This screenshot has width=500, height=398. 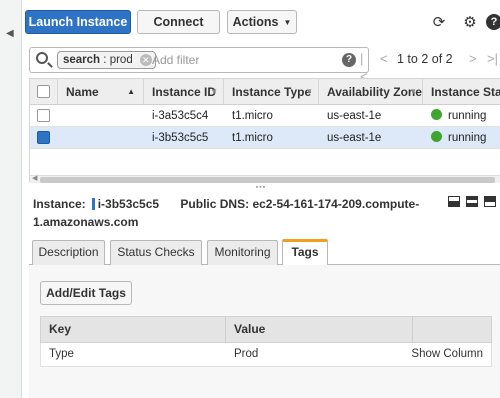 I want to click on actions-button: Actions ▼, so click(x=262, y=22).